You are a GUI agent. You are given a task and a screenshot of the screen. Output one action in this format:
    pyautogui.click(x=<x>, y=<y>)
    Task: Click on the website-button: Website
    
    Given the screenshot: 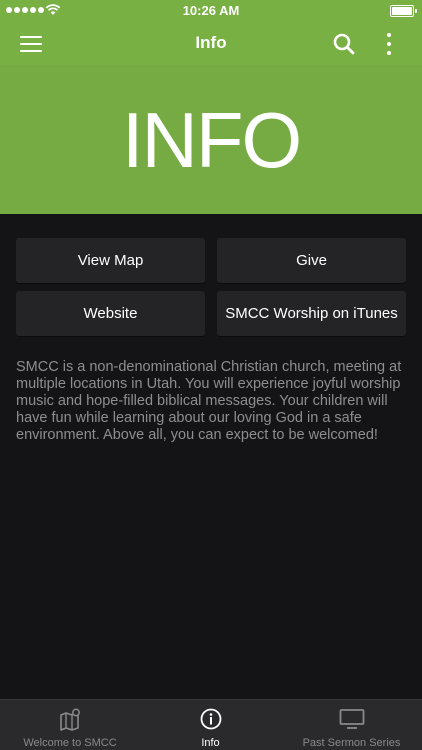 What is the action you would take?
    pyautogui.click(x=110, y=313)
    